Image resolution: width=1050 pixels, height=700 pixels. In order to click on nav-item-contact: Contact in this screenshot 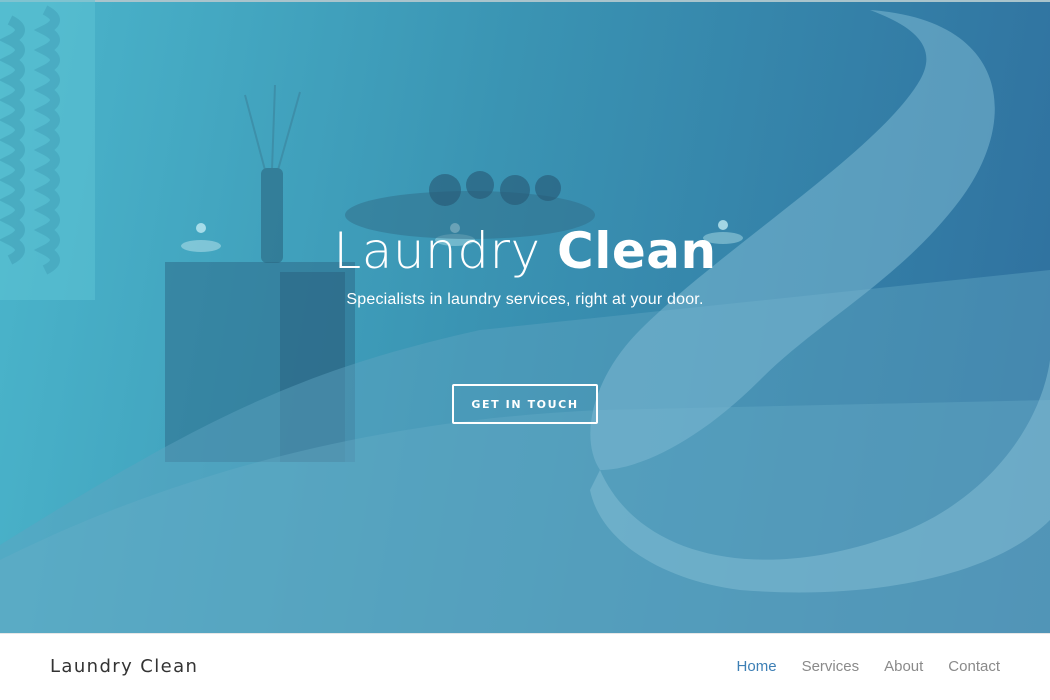, I will do `click(974, 666)`.